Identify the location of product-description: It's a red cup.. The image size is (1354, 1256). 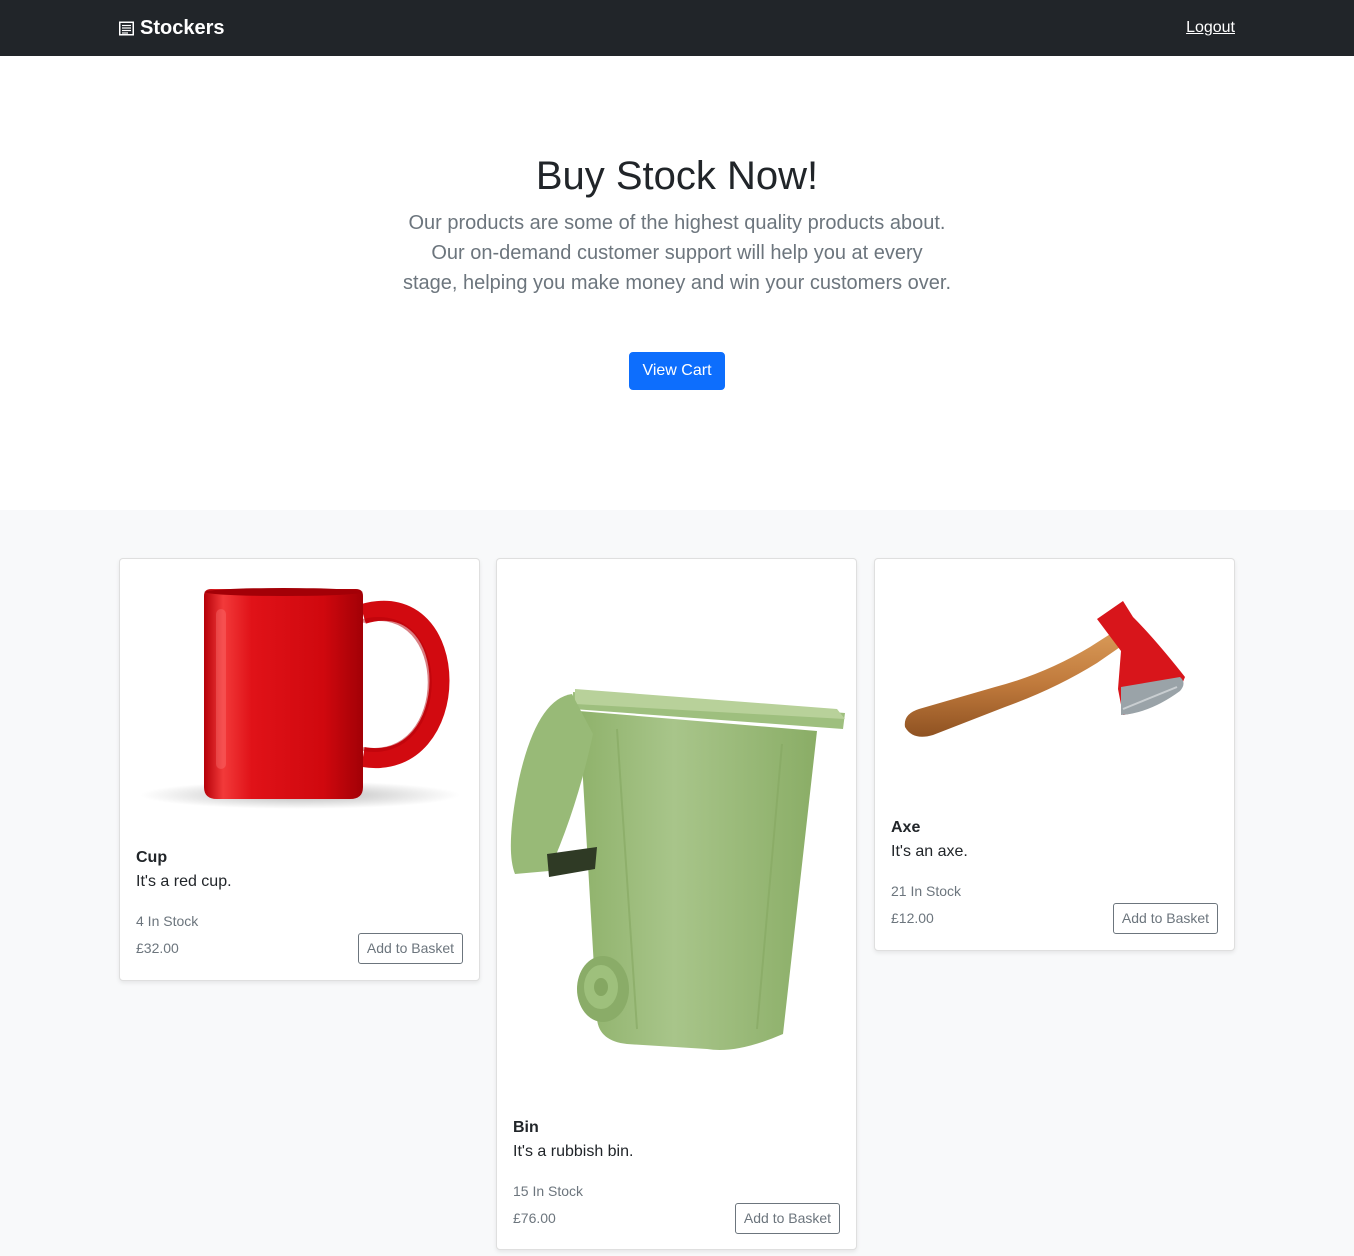
(184, 881).